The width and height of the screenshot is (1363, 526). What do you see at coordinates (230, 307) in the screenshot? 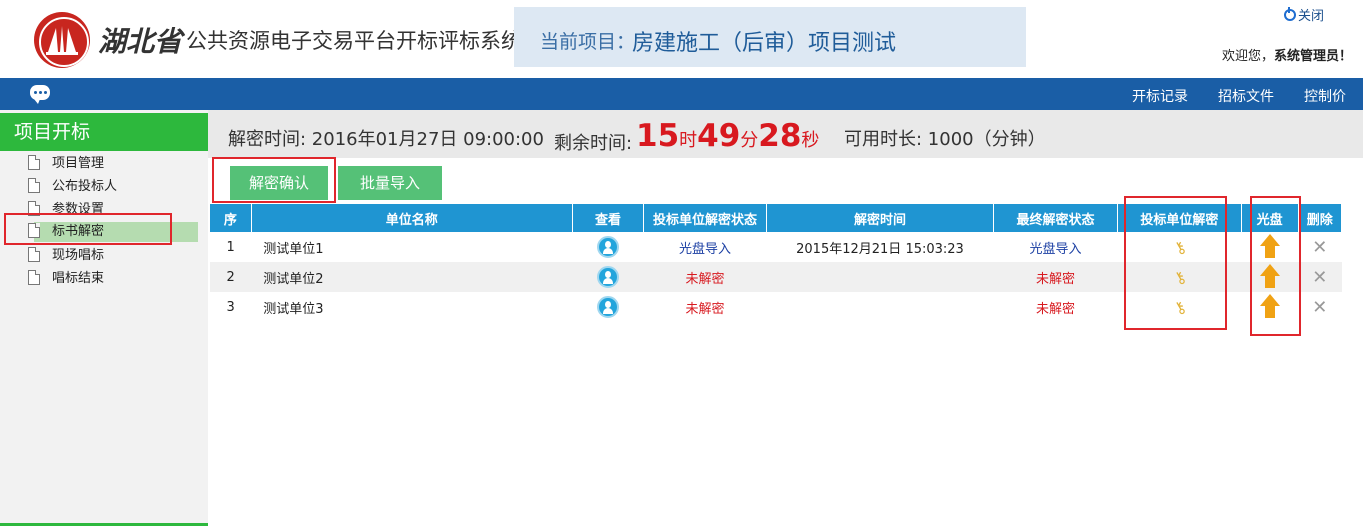
I see `row-index: 3` at bounding box center [230, 307].